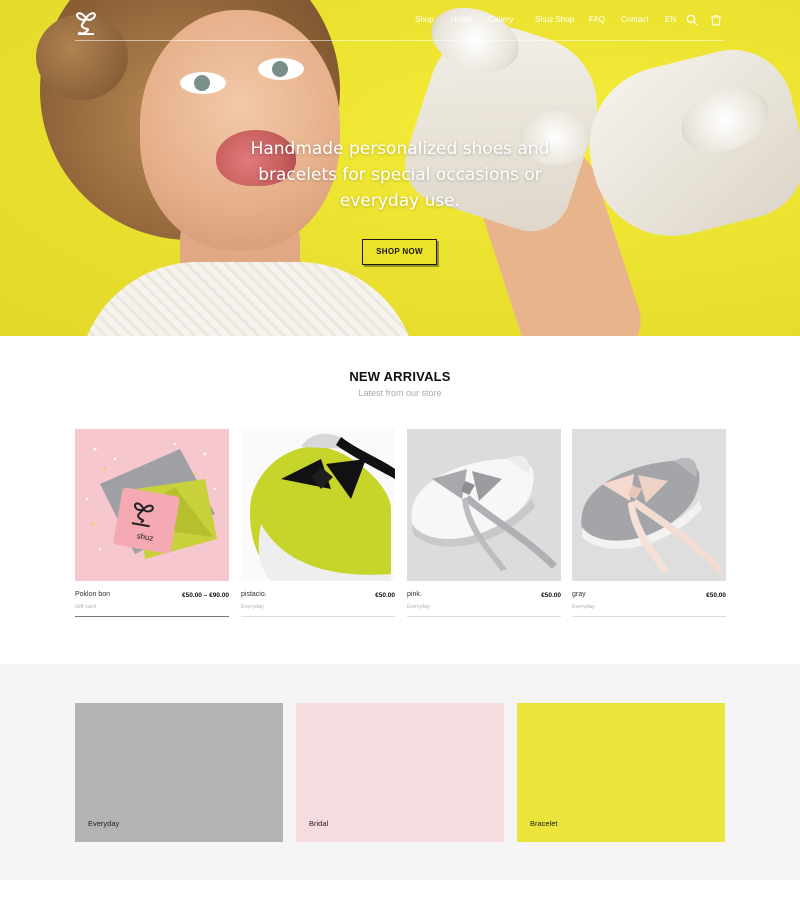 The image size is (800, 900). Describe the element at coordinates (179, 772) in the screenshot. I see `category-tile-everyday: Everyday` at that location.